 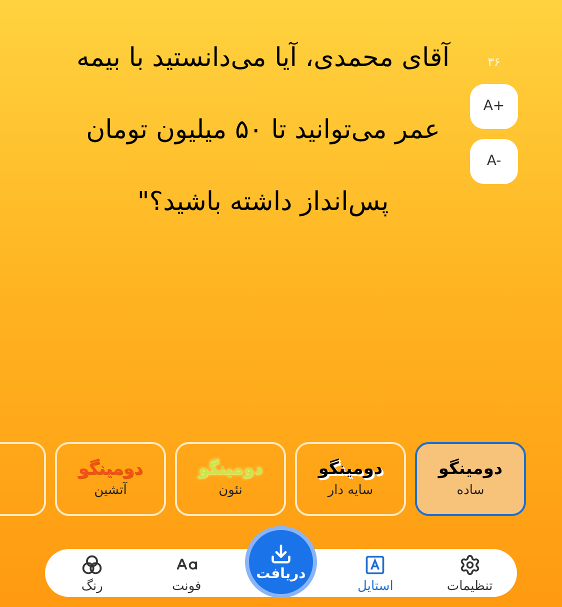 I want to click on settings-icon, so click(x=469, y=565).